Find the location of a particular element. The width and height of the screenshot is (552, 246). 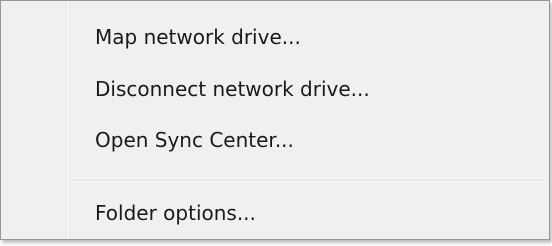

menu-separator is located at coordinates (308, 181).